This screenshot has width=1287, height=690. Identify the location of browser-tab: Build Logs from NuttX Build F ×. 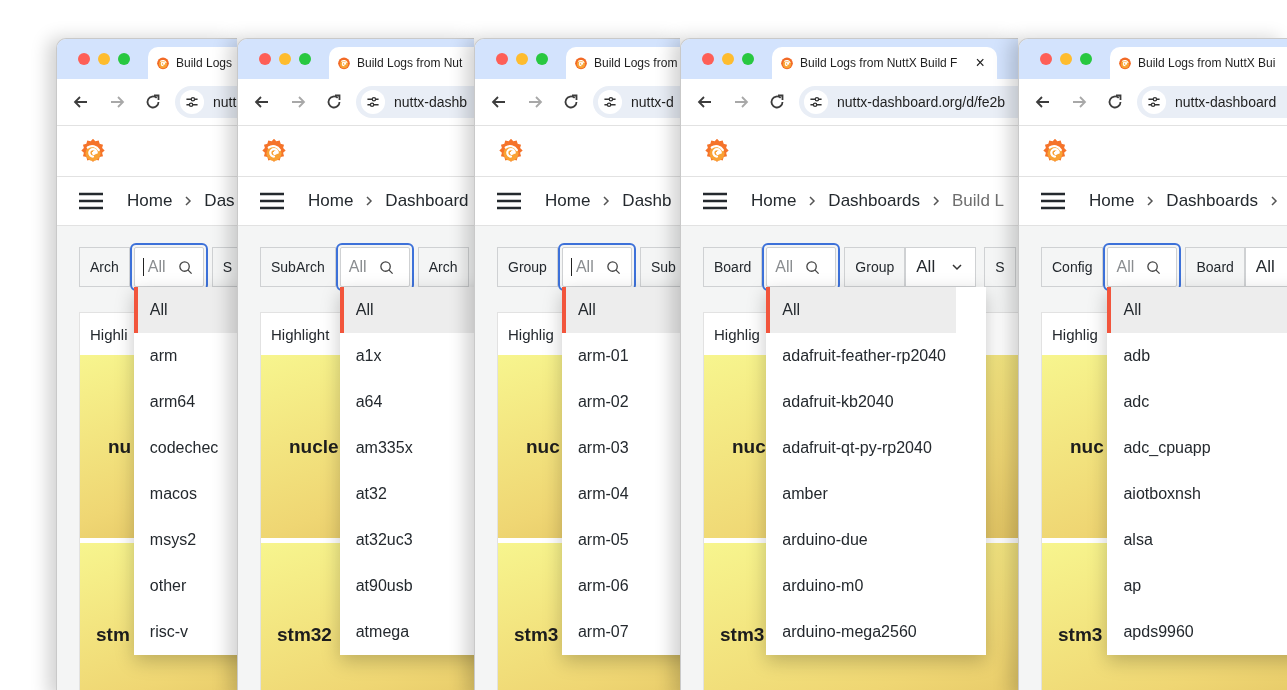
(884, 63).